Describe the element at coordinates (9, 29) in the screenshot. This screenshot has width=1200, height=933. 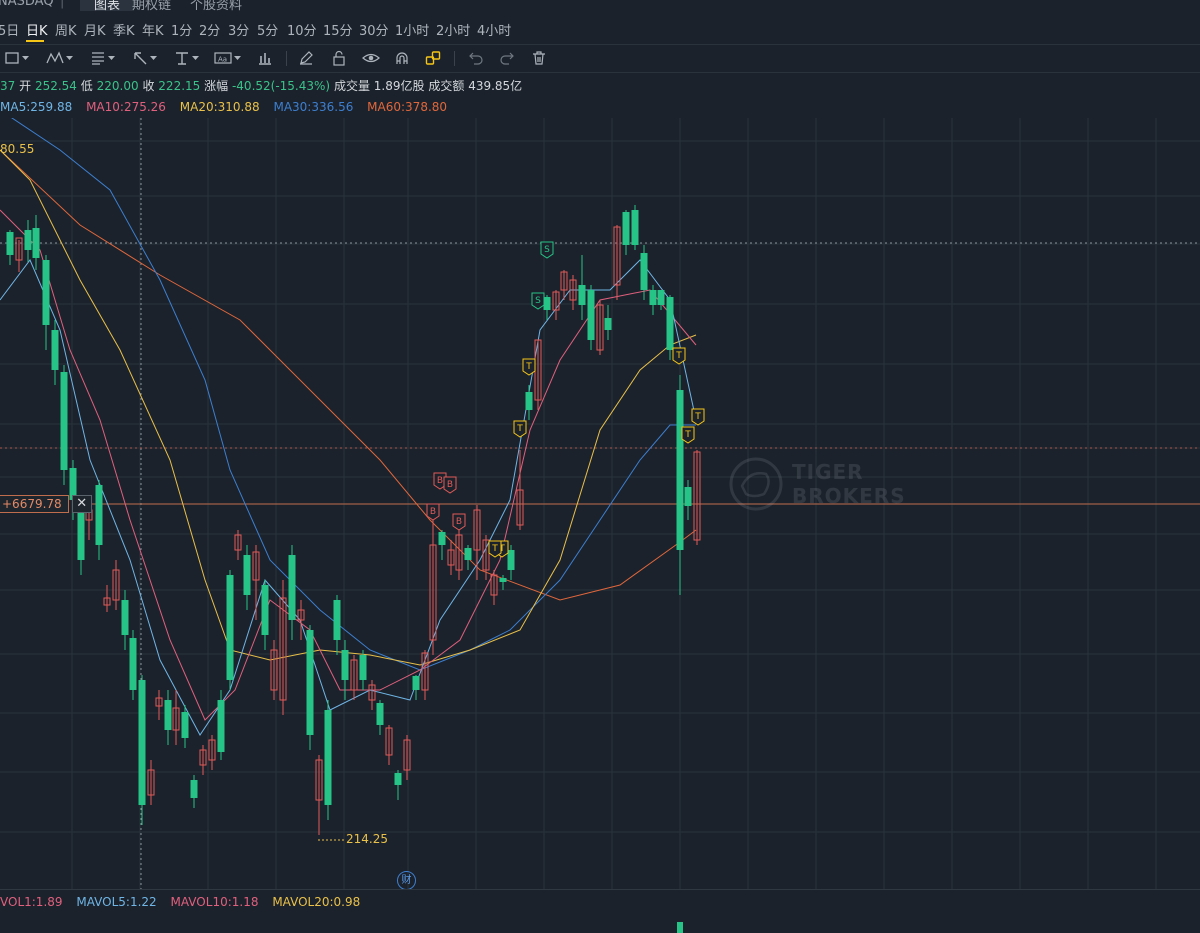
I see `period-5d: 5日` at that location.